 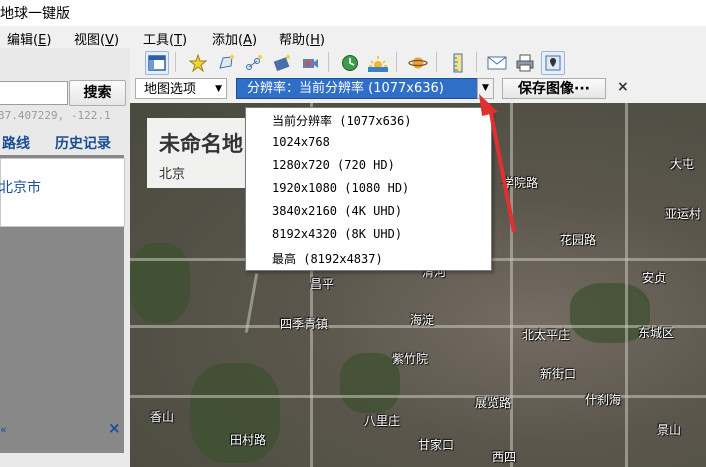 What do you see at coordinates (337, 211) in the screenshot?
I see `resolution-option: 3840x2160 (4K UHD)` at bounding box center [337, 211].